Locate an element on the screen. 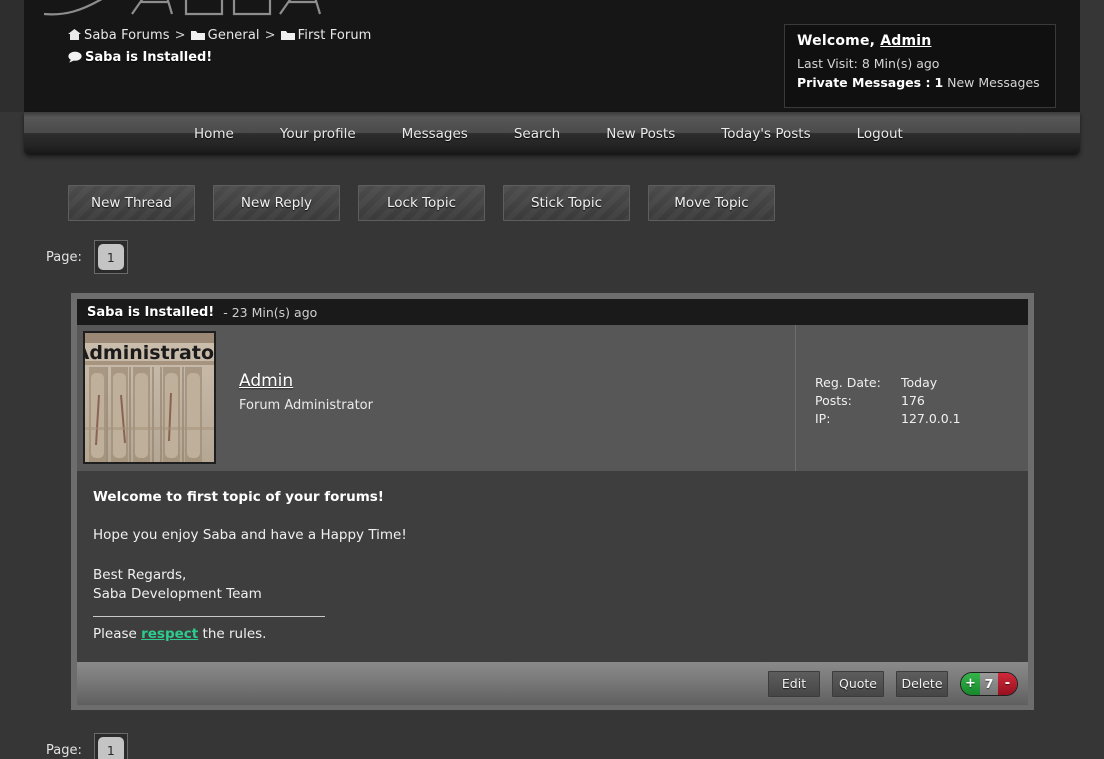  breadcrumb-link-first-forum: First Forum is located at coordinates (335, 35).